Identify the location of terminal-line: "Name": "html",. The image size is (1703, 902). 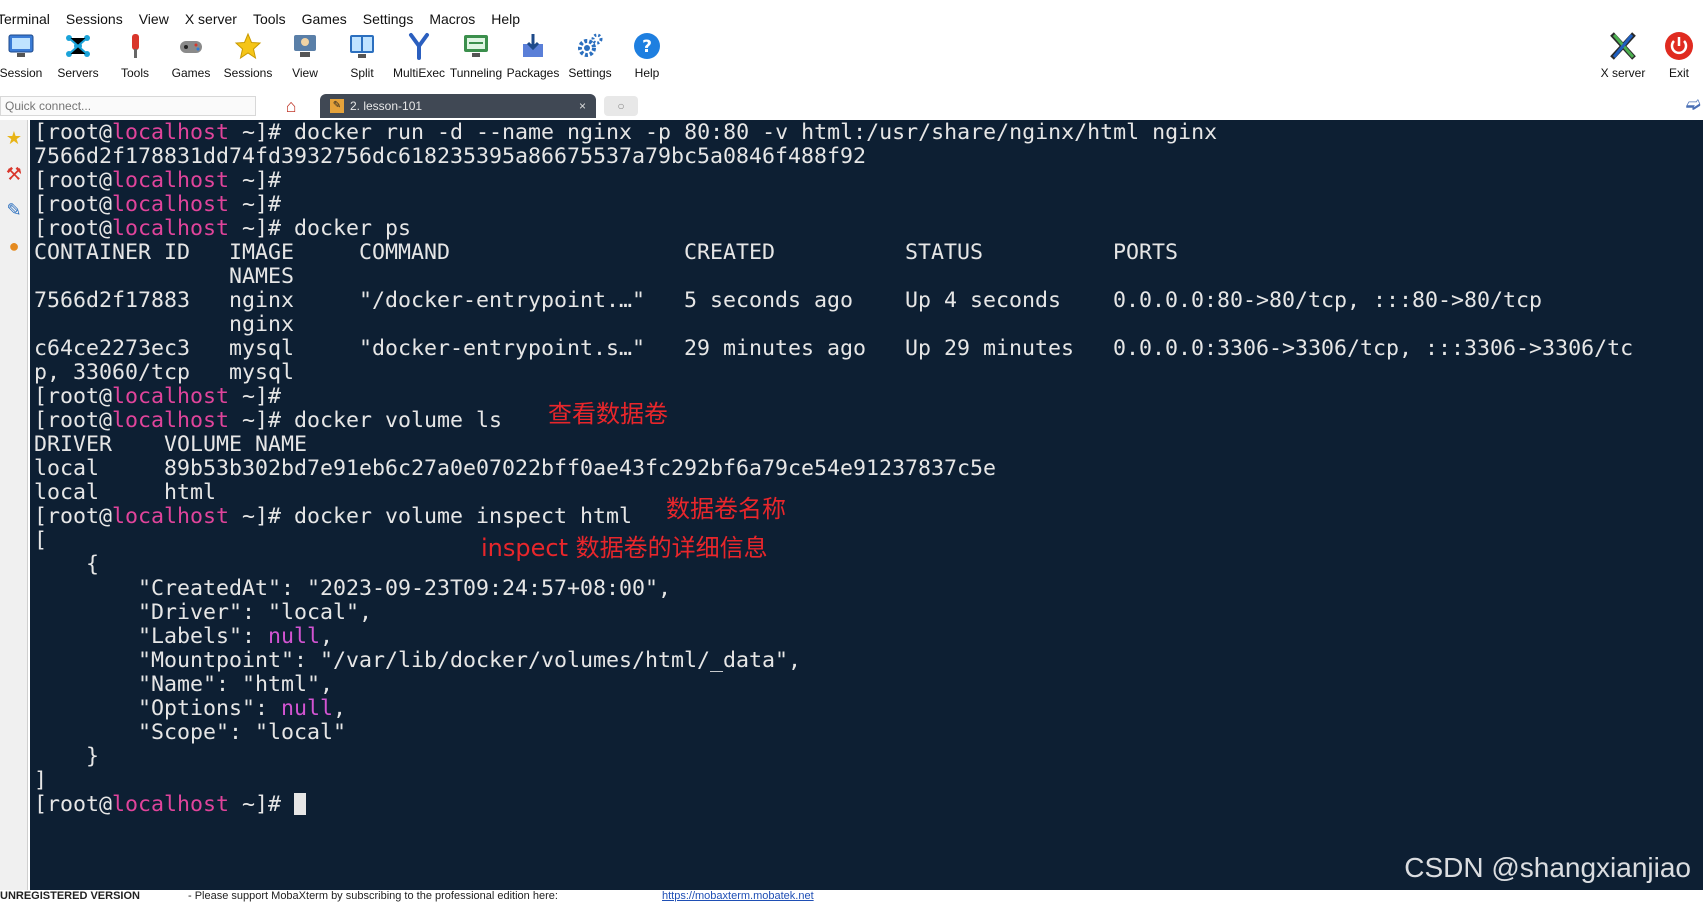
(184, 684).